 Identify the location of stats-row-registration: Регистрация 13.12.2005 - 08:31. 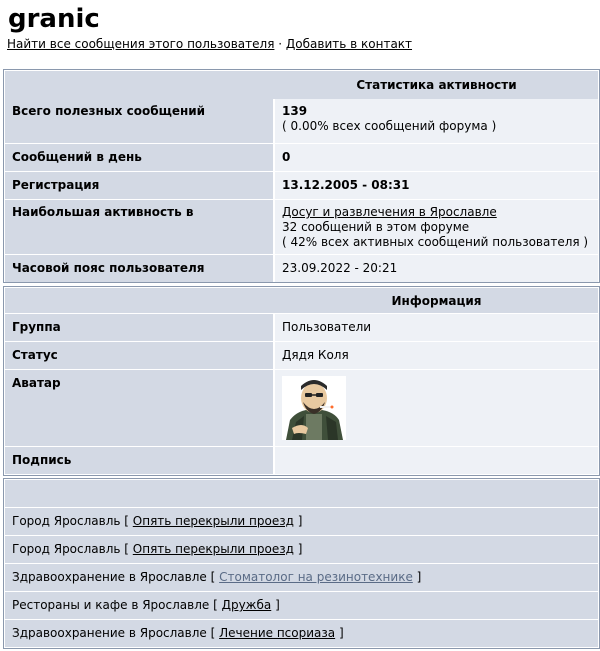
(301, 185).